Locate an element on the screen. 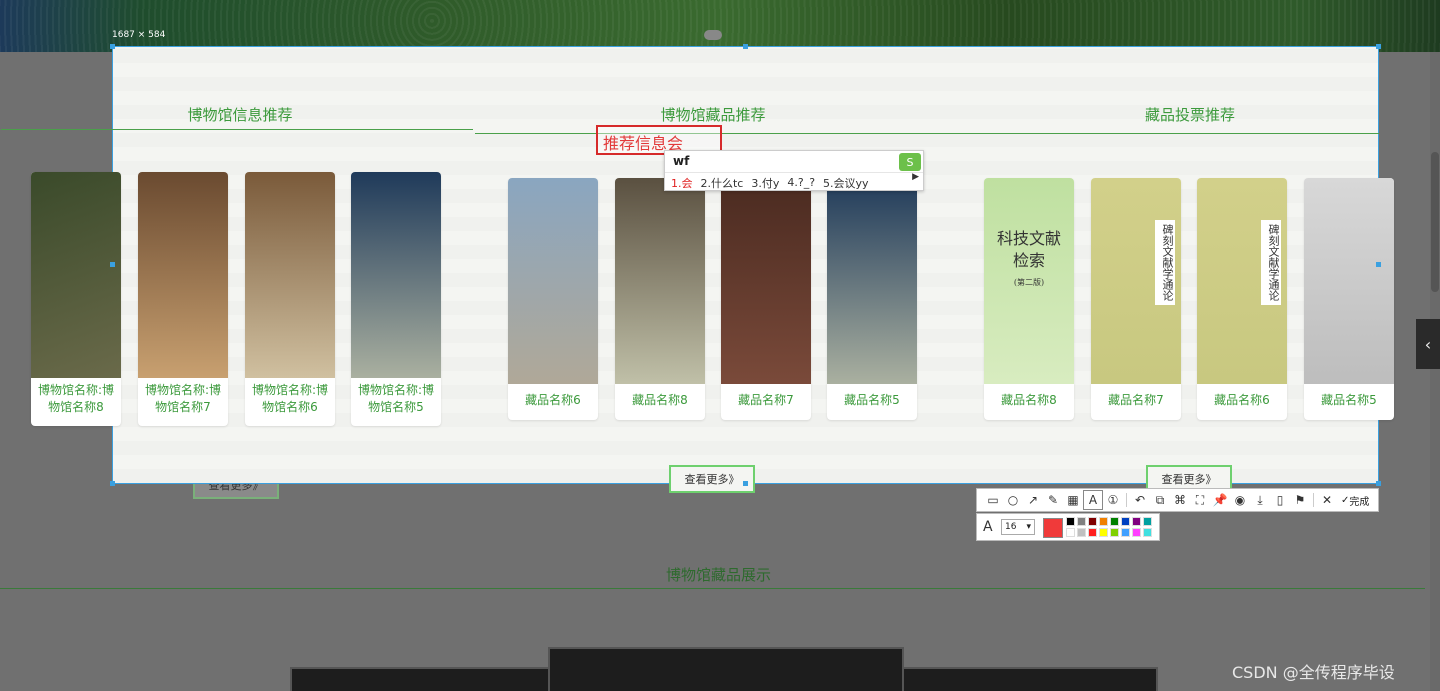  font-size-select: 16 ▾ is located at coordinates (1018, 527).